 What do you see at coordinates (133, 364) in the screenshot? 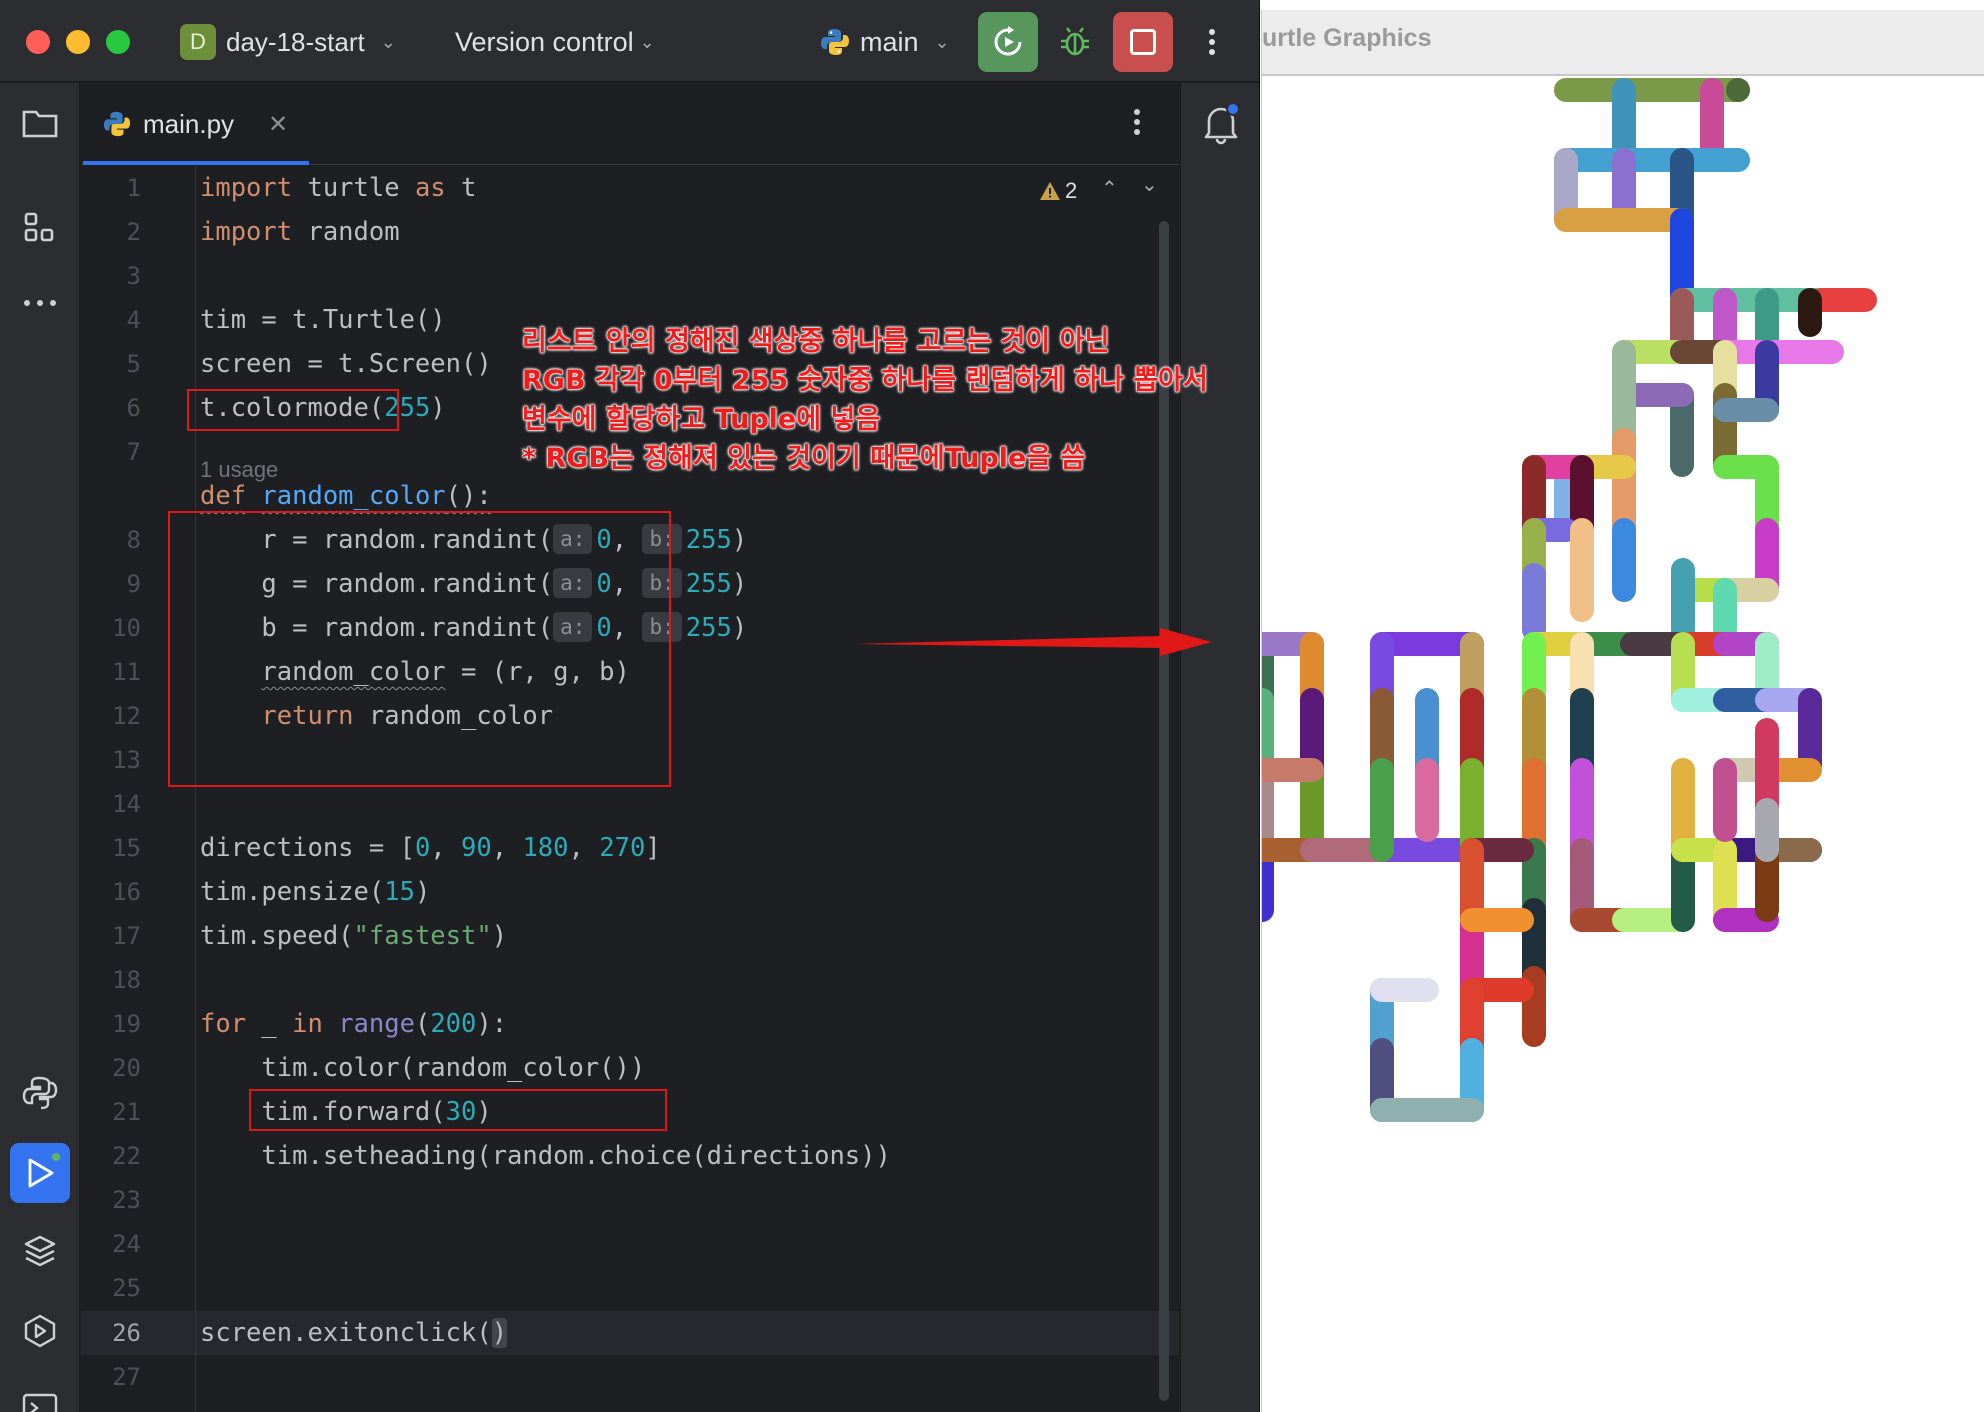
I see `line-number: 5` at bounding box center [133, 364].